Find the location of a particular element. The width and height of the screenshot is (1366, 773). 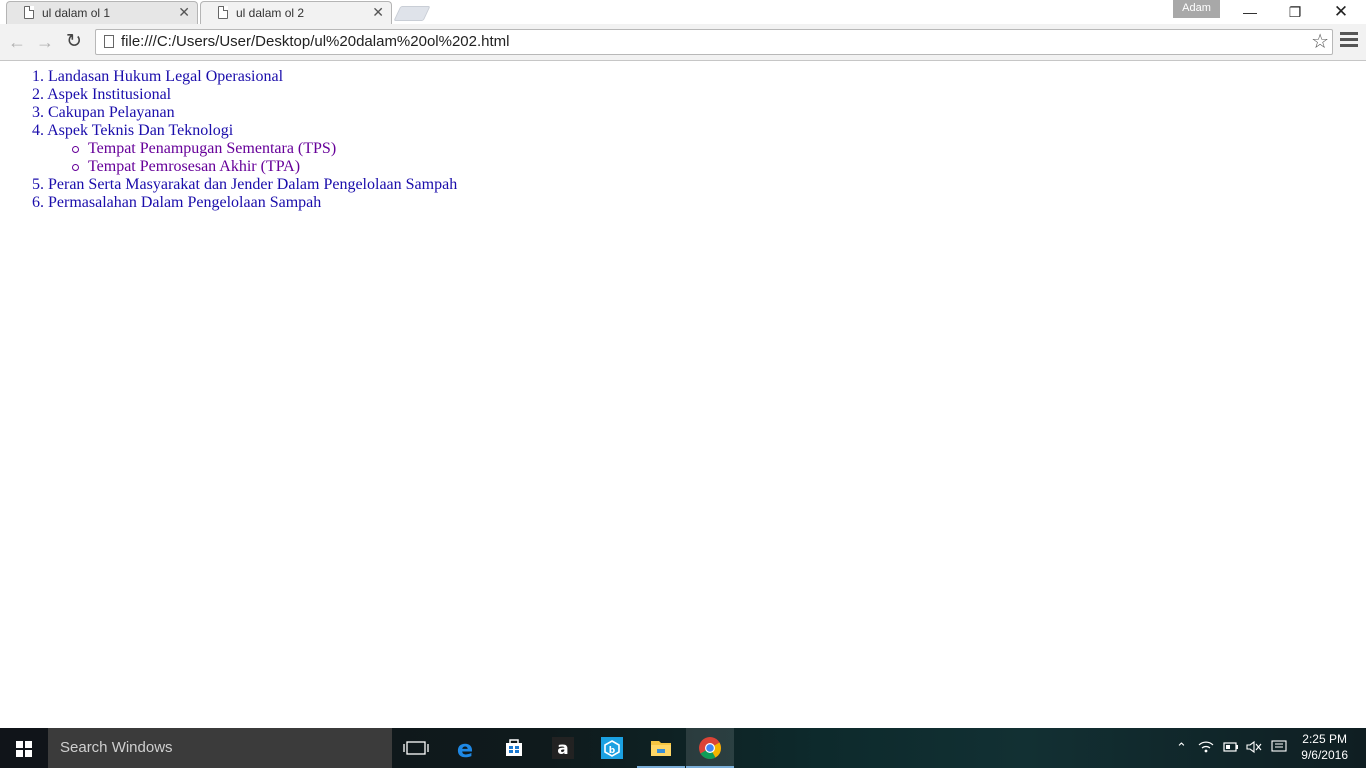

list-item: 6. Permasalahan Dalam Pengelolaan Sampah is located at coordinates (244, 203).